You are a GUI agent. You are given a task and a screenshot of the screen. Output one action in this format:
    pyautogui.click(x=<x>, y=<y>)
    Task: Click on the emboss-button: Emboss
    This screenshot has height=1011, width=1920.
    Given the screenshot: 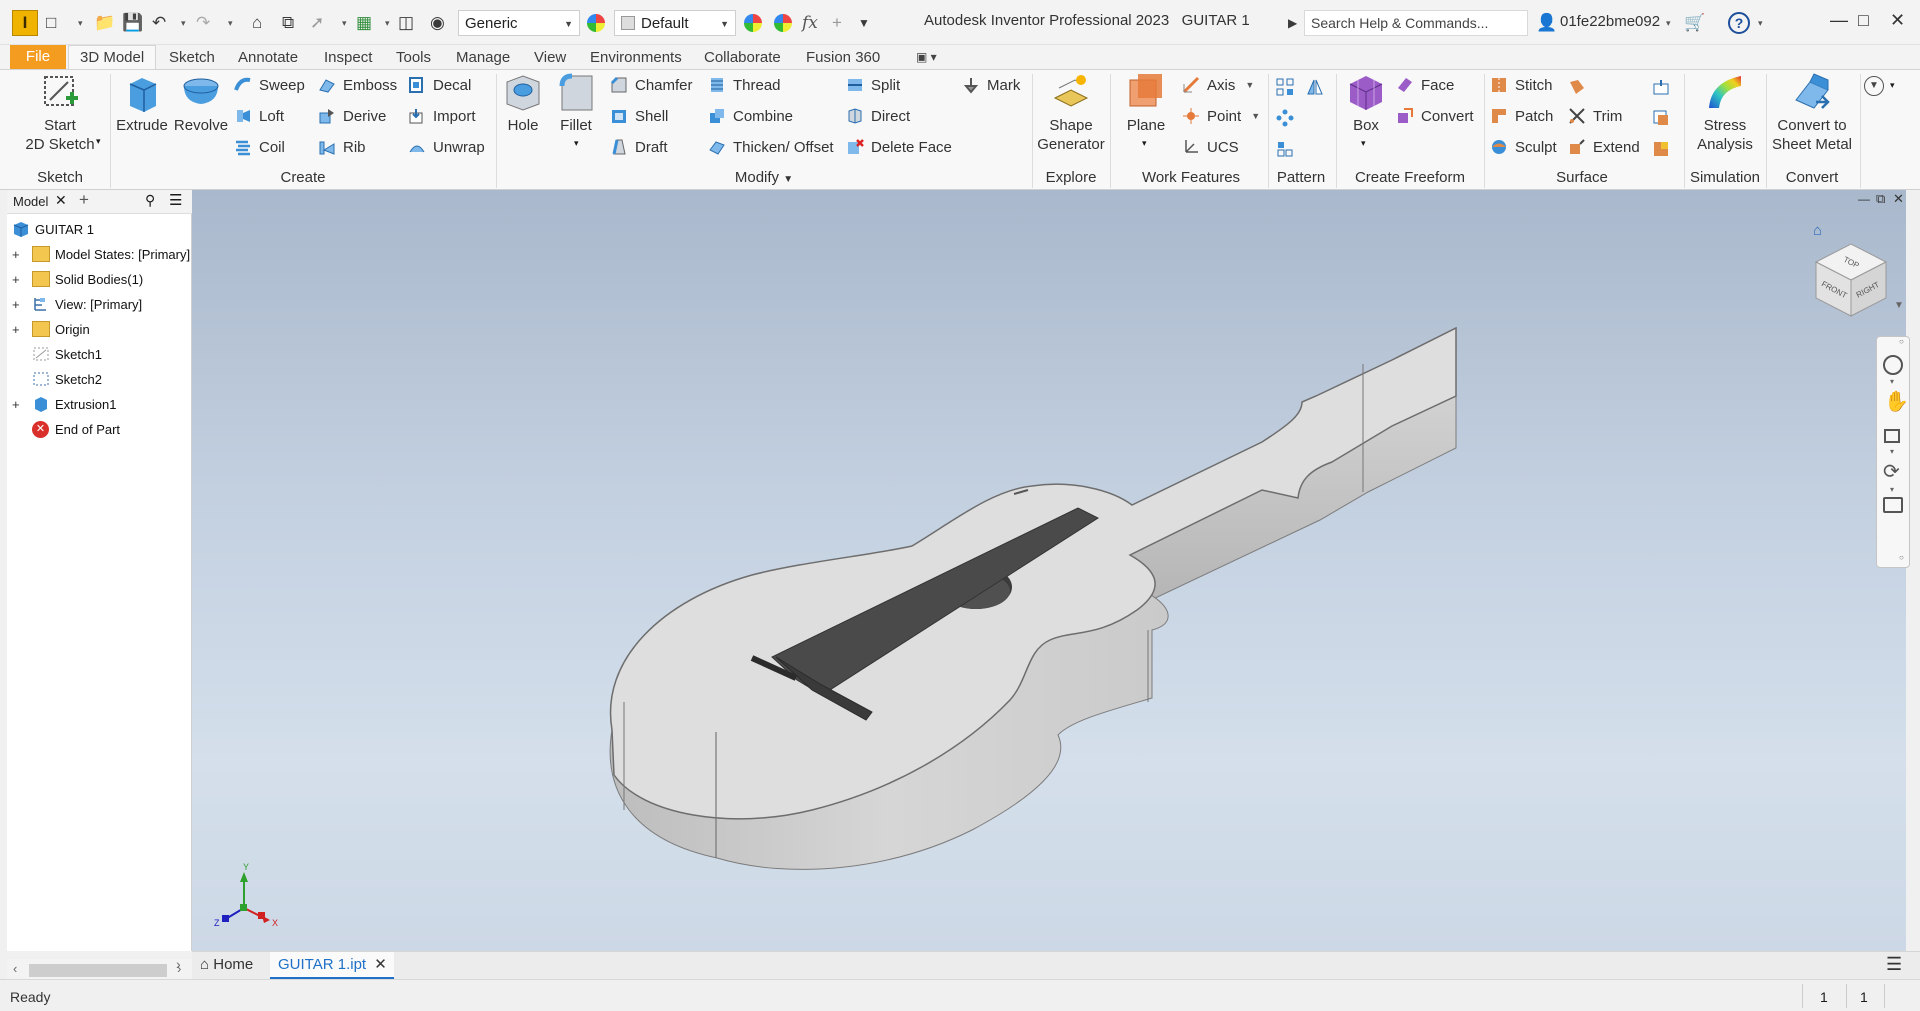 What is the action you would take?
    pyautogui.click(x=357, y=85)
    